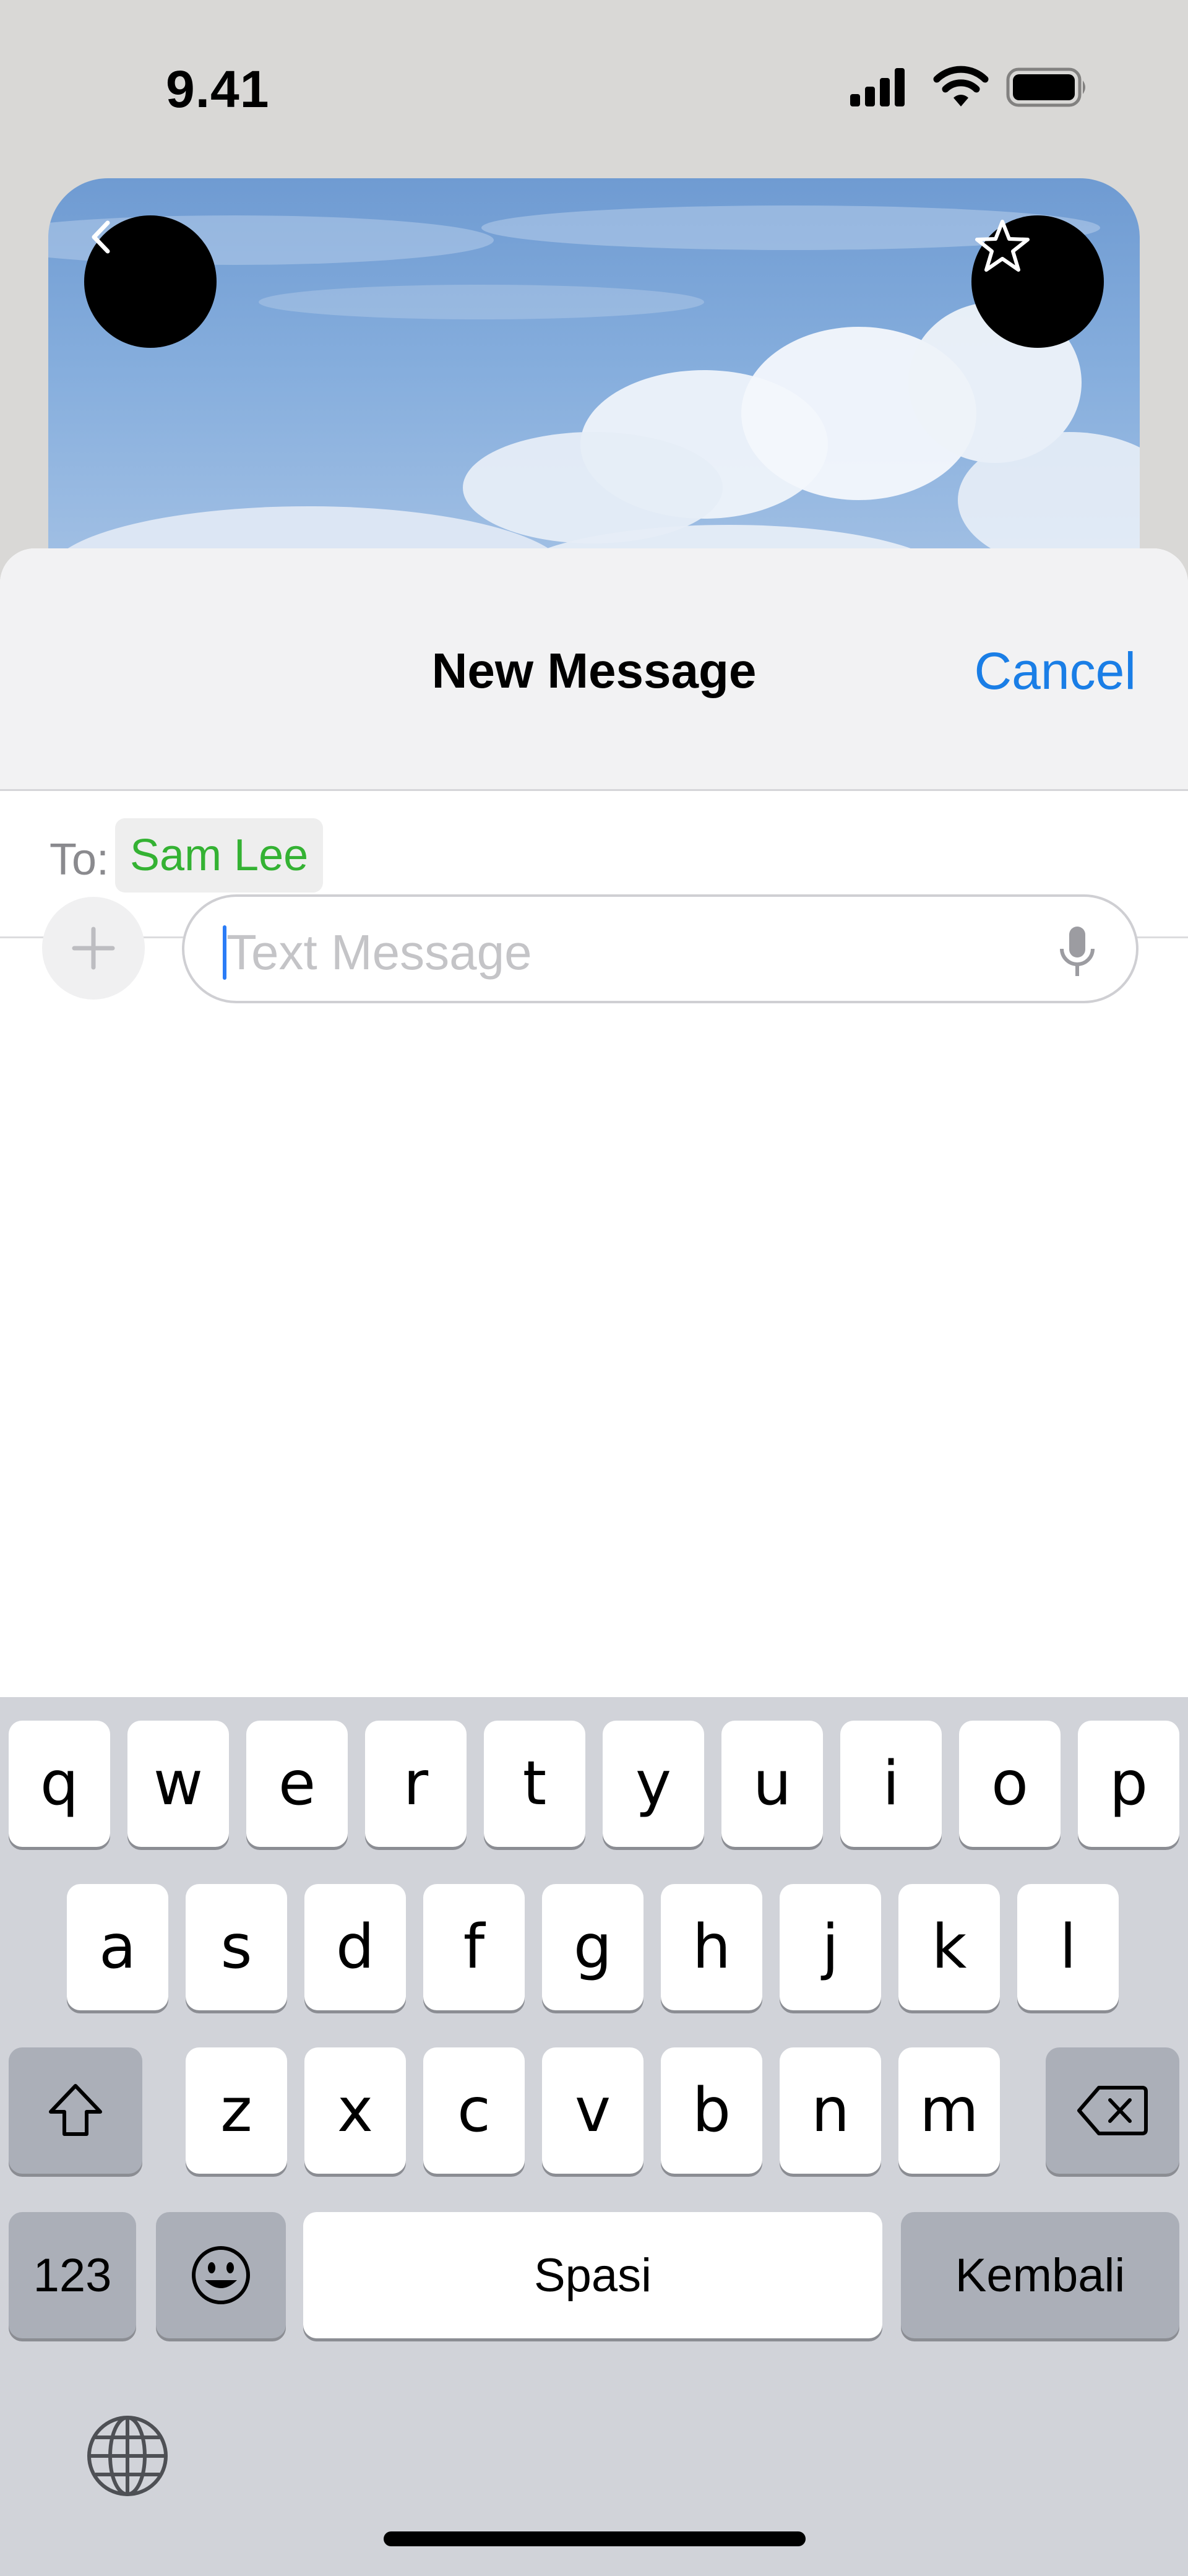  I want to click on back-button, so click(150, 281).